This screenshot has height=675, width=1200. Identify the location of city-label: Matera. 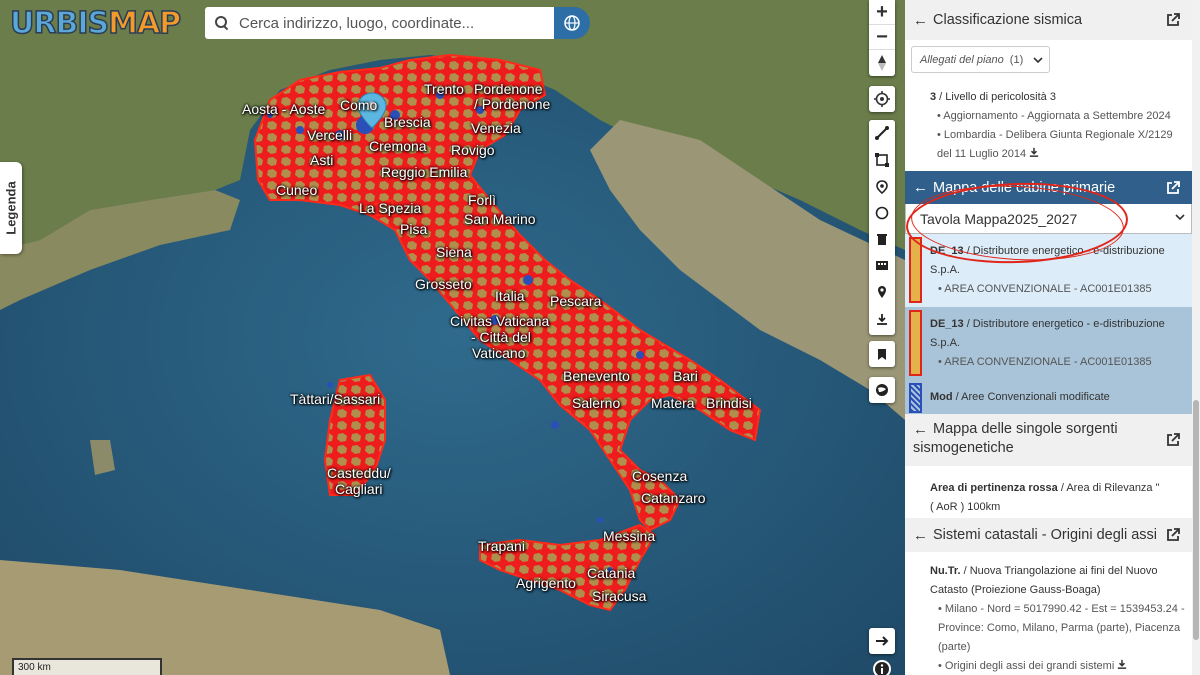
(673, 403).